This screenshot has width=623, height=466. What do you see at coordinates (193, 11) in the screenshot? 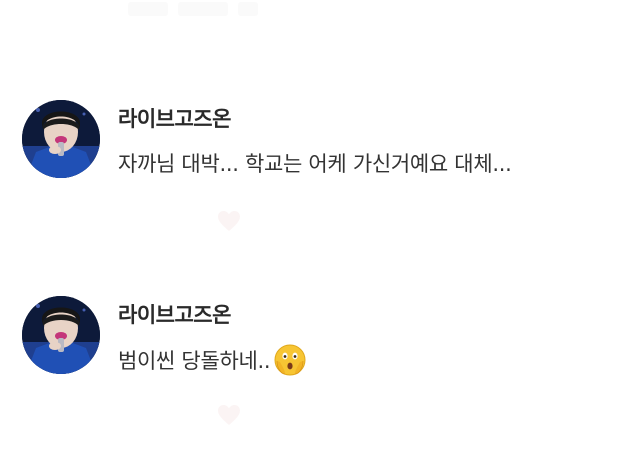
I see `faded-previous-content` at bounding box center [193, 11].